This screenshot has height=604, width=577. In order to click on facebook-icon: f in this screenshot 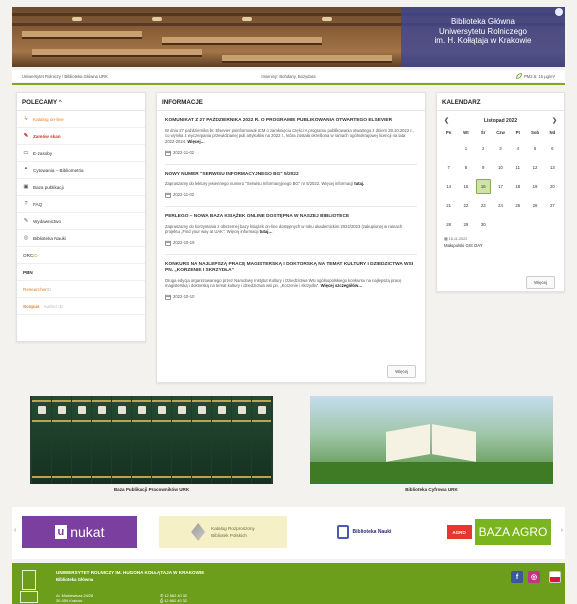, I will do `click(517, 577)`.